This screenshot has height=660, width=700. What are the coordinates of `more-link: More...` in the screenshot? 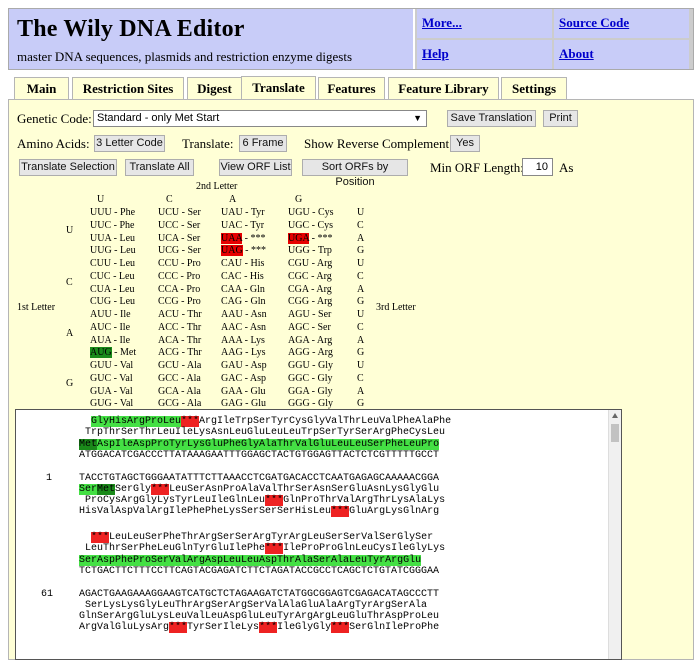 It's located at (484, 23).